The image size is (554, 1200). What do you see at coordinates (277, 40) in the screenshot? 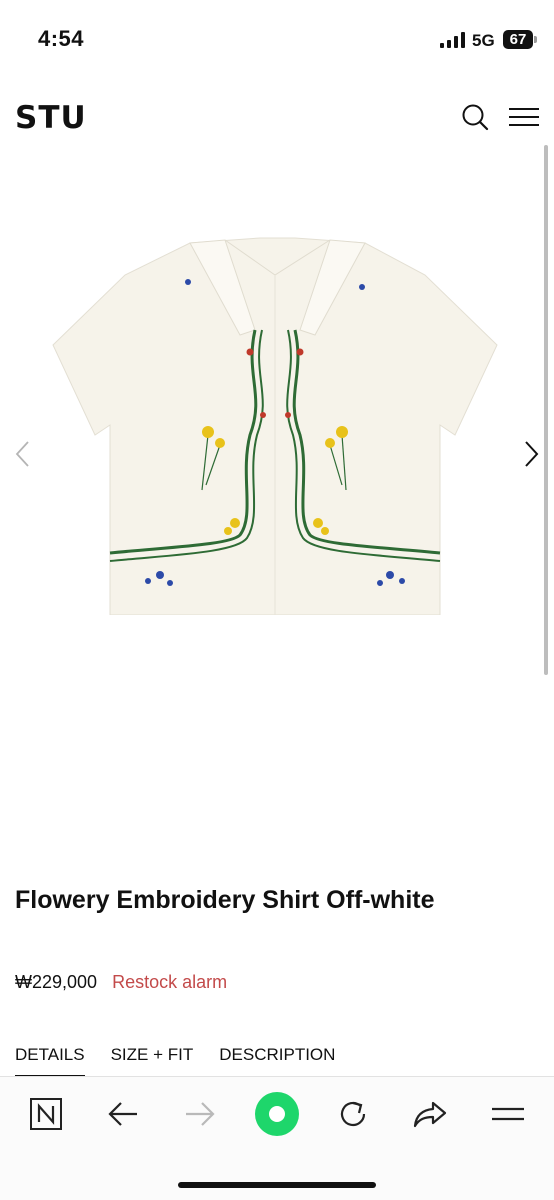
I see `status-bar: 4:54 5G 67` at bounding box center [277, 40].